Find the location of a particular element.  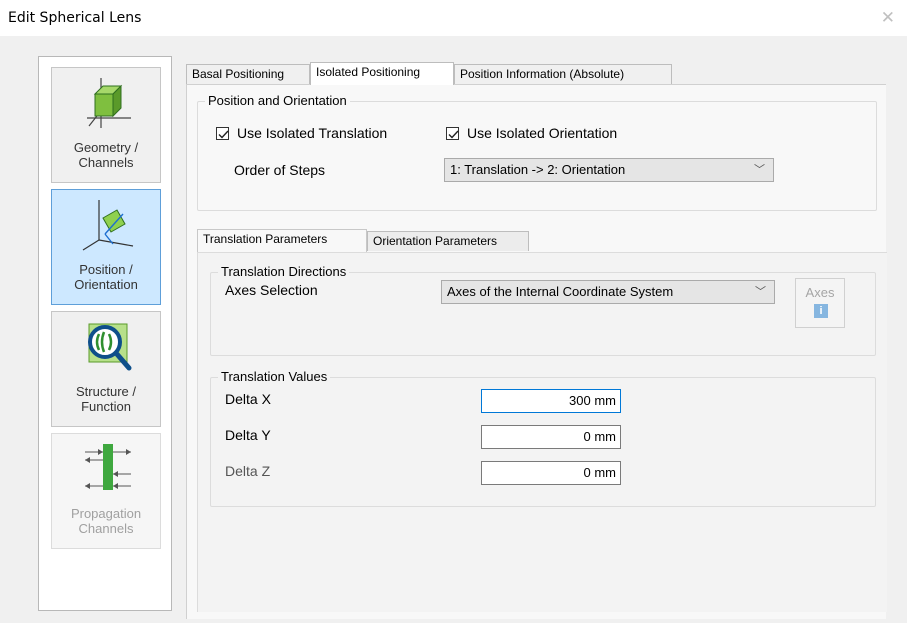

axes-button-label: Axes is located at coordinates (820, 292).